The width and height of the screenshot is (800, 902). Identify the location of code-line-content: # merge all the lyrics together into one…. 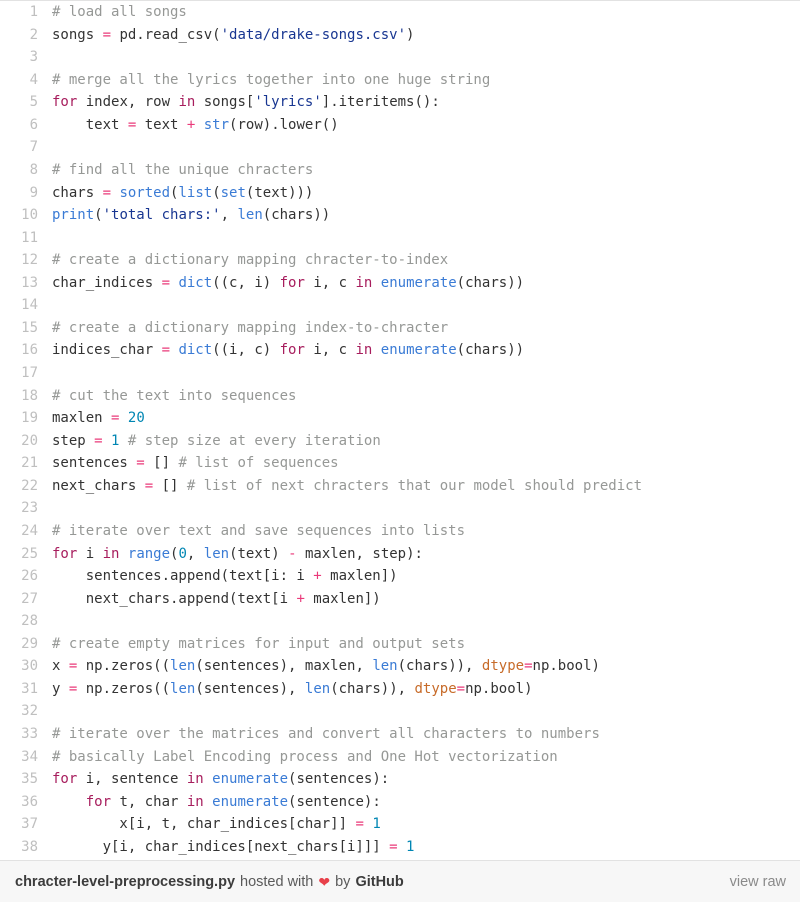
(426, 80).